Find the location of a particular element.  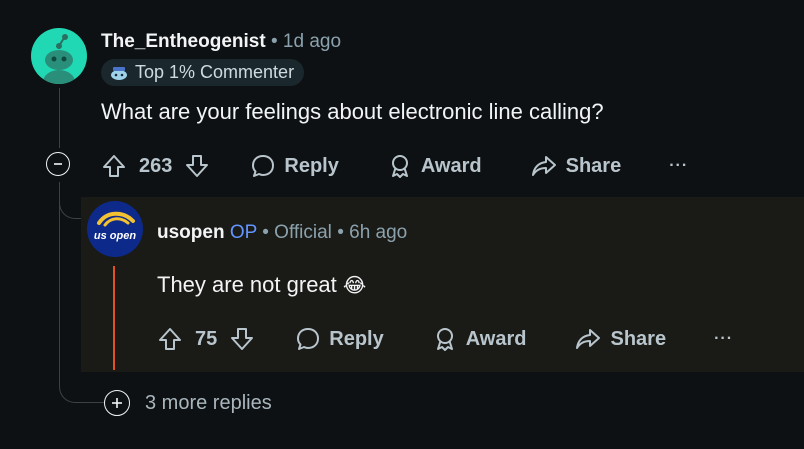

vote-count: 263 is located at coordinates (156, 165).